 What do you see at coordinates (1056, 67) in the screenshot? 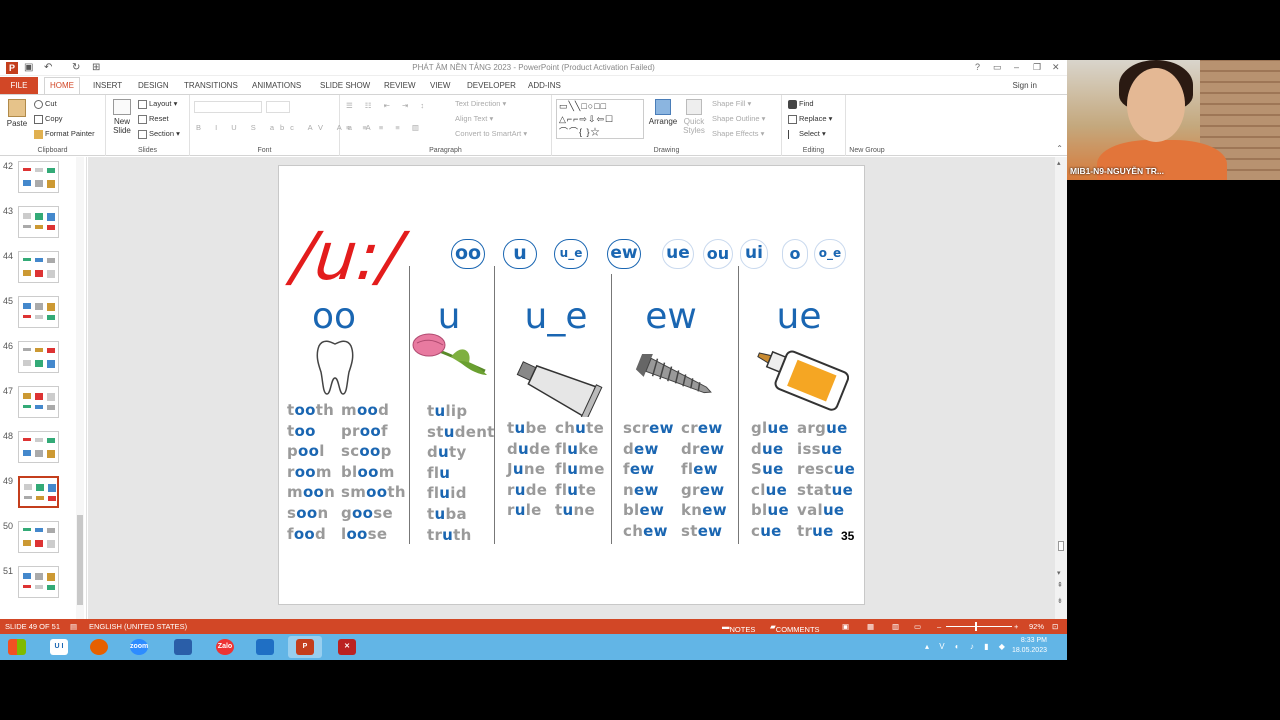
I see `close-icon: ✕` at bounding box center [1056, 67].